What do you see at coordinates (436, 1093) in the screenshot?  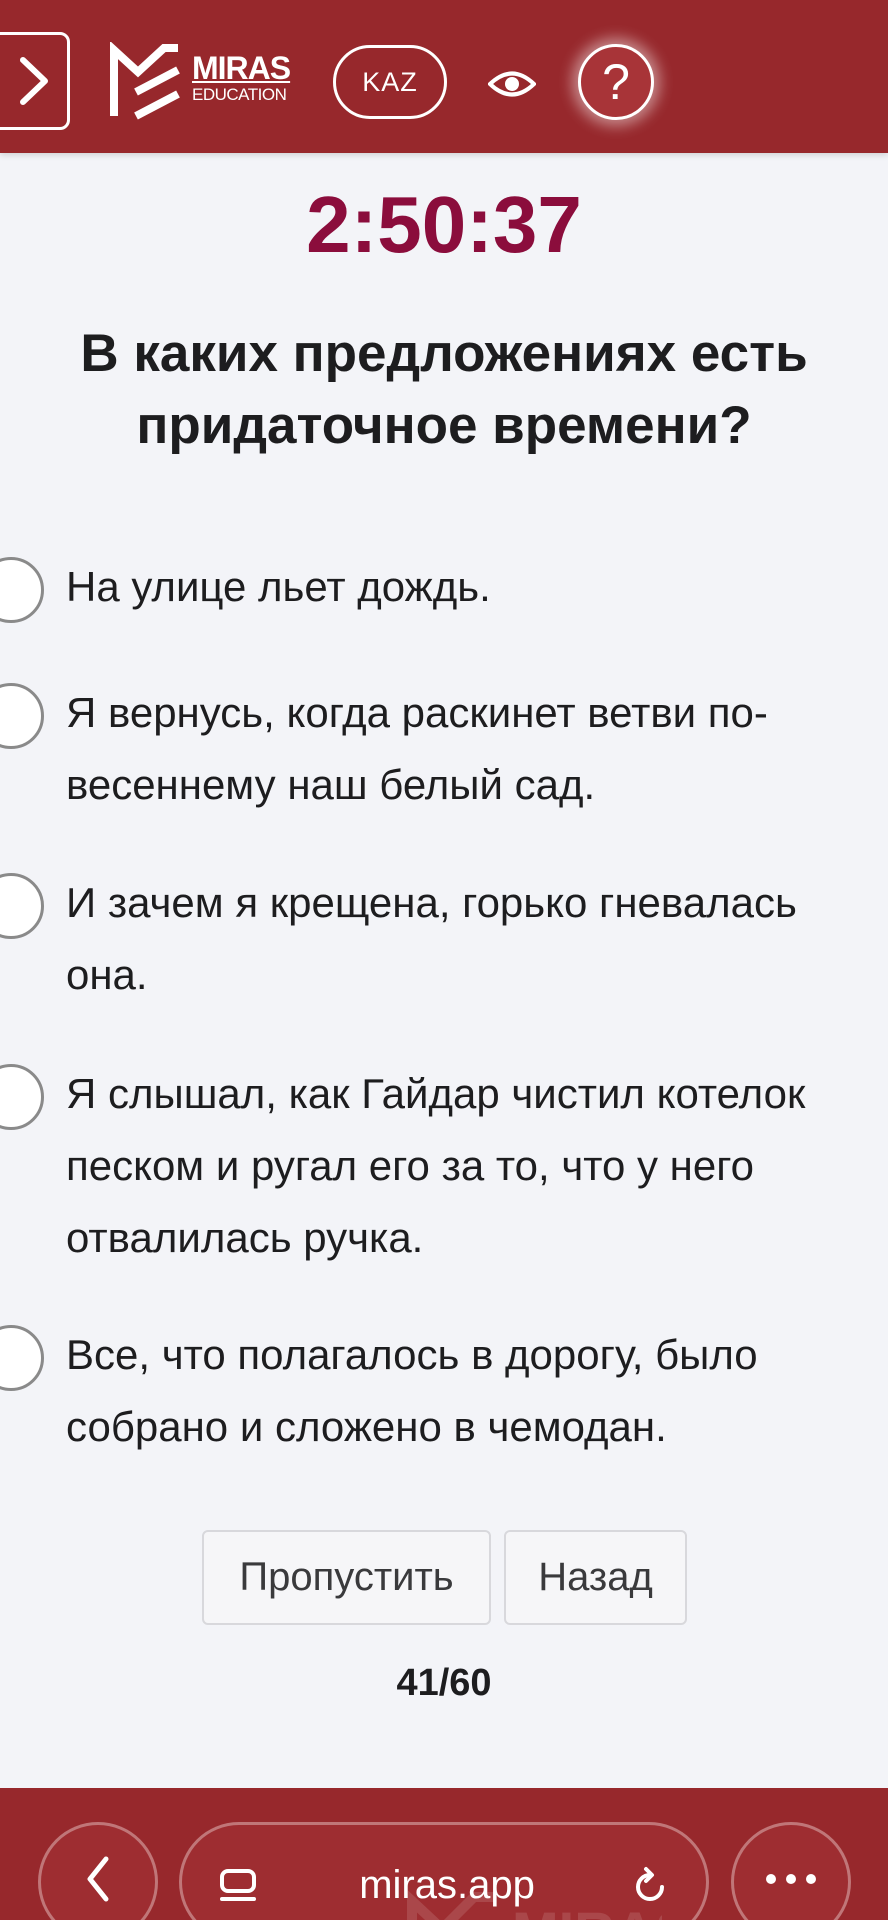 I see `answer-option-line: Я слышал, как Гайдар чистил котелок` at bounding box center [436, 1093].